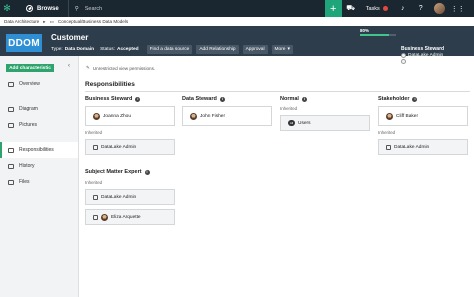  Describe the element at coordinates (70, 37) in the screenshot. I see `page-title: Customer` at that location.